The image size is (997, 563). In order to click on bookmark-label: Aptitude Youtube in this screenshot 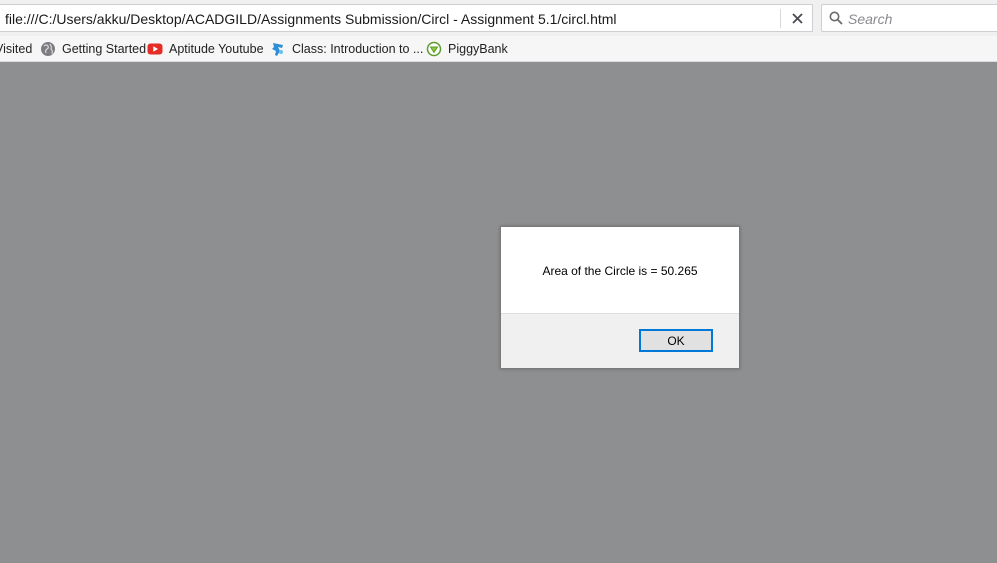, I will do `click(216, 49)`.